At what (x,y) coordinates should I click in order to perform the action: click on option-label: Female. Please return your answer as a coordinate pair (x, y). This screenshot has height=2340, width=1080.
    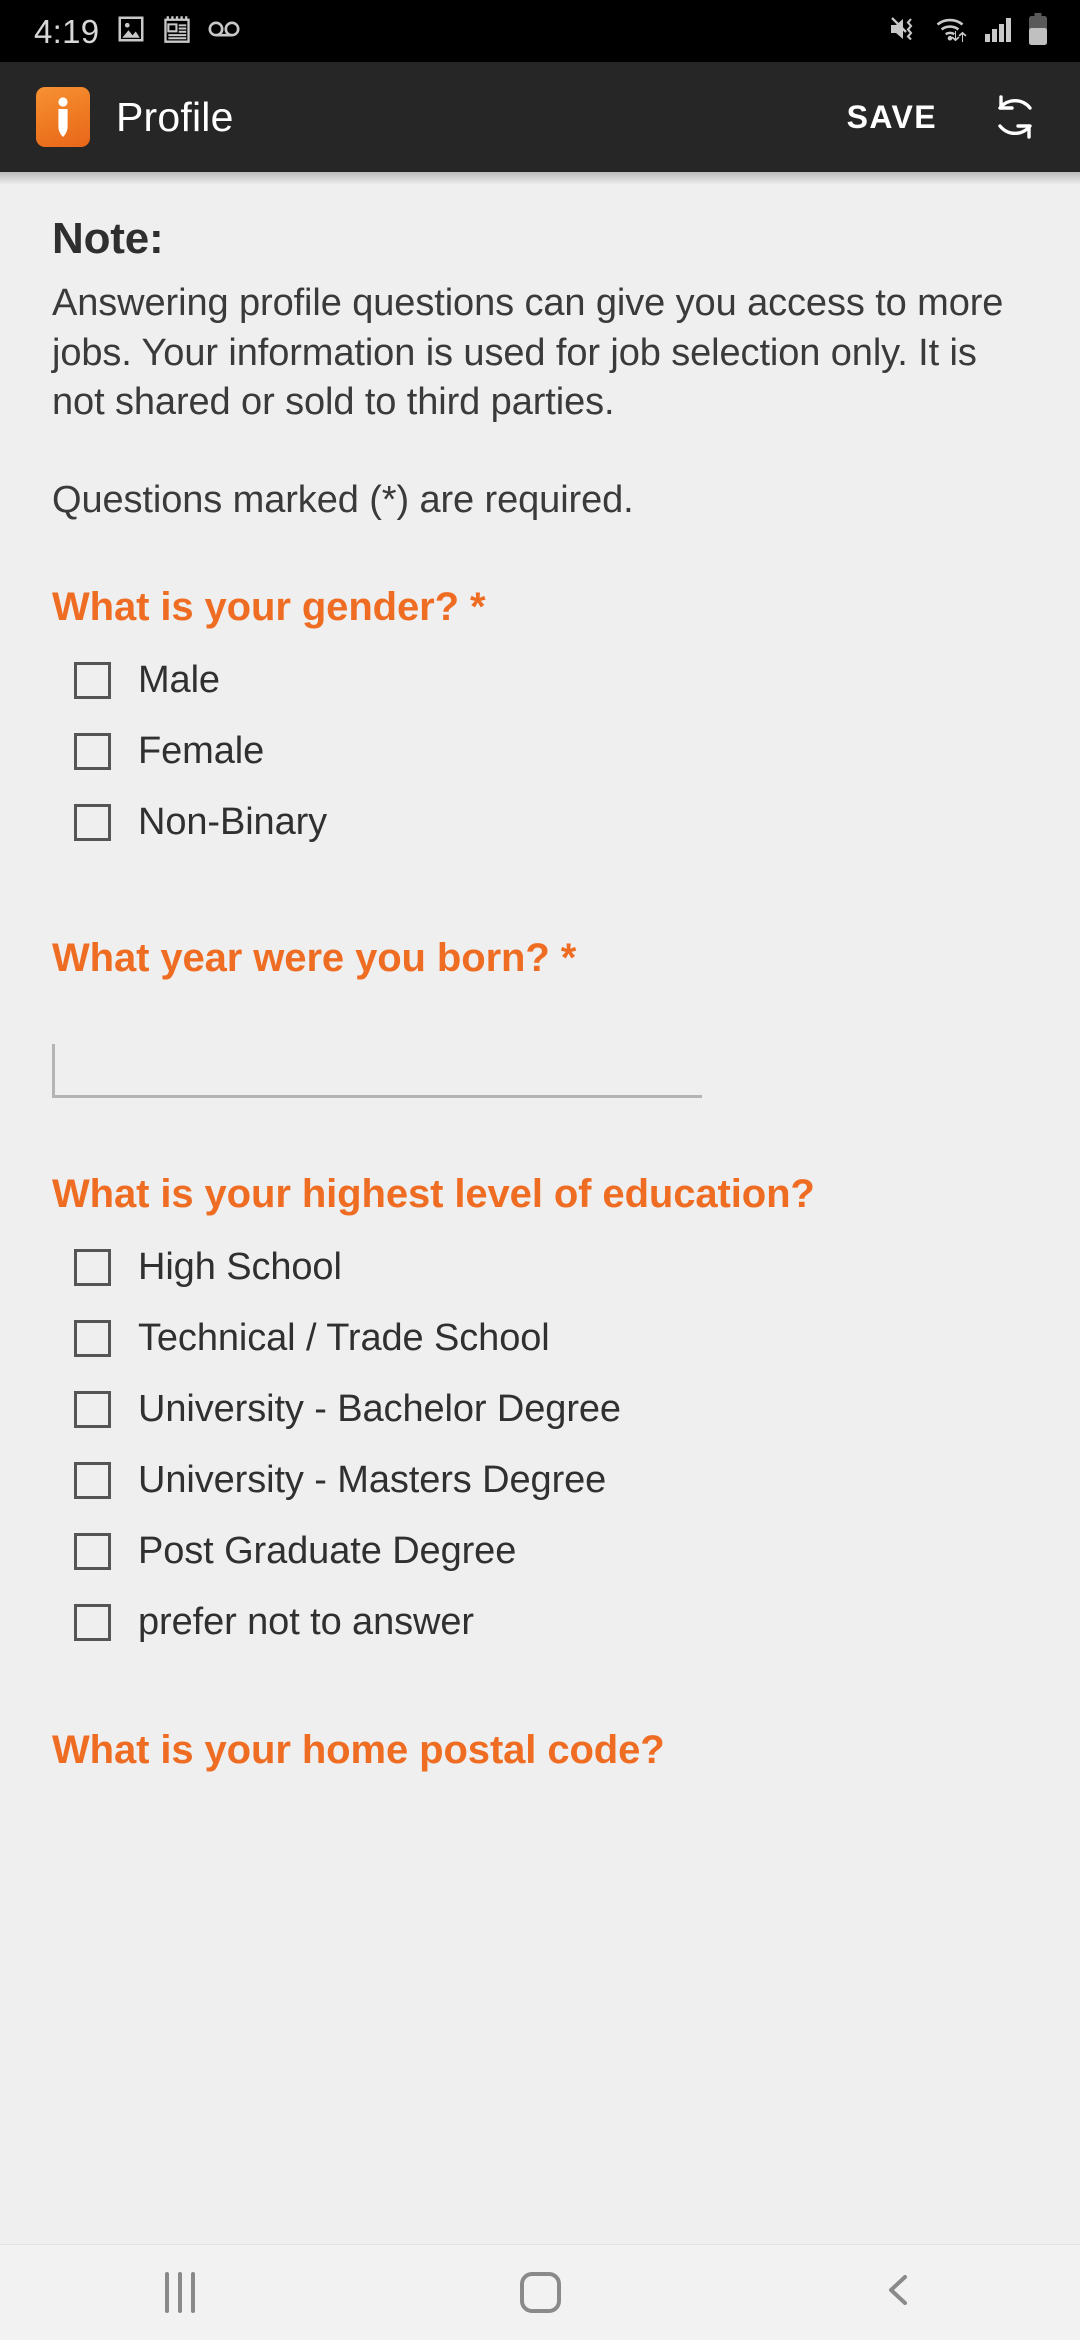
    Looking at the image, I should click on (201, 750).